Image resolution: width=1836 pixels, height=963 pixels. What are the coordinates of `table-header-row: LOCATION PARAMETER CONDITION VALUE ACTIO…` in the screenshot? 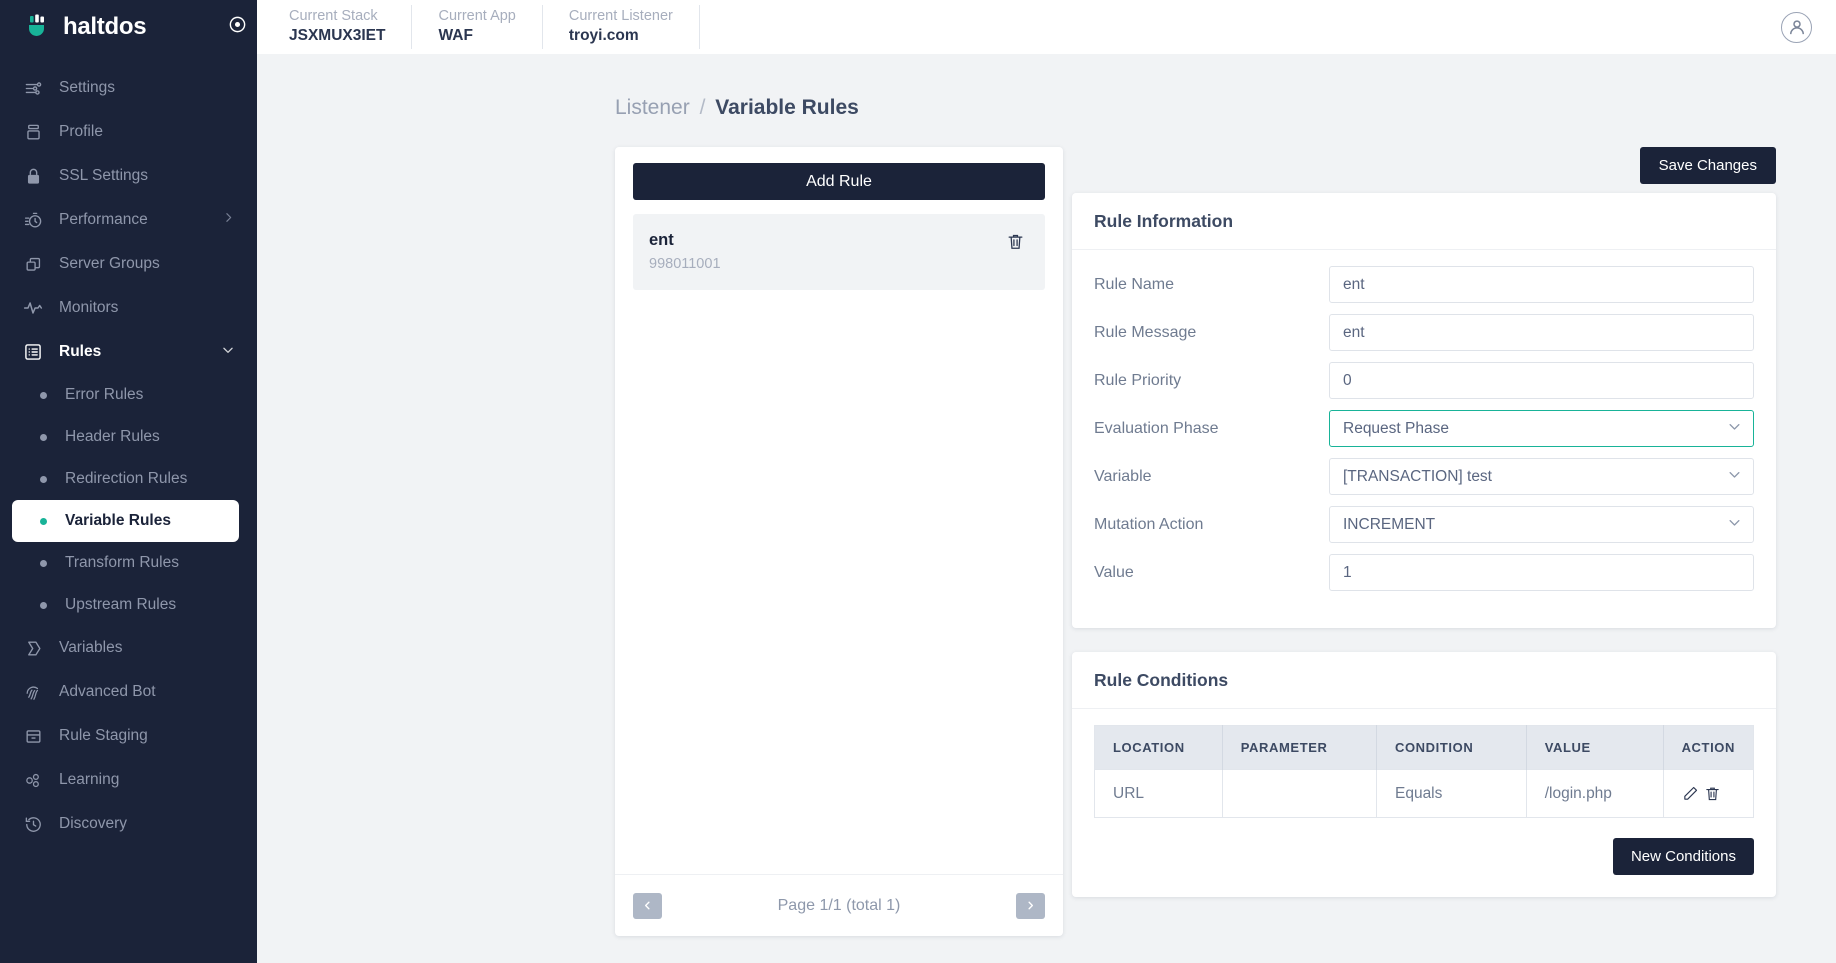 It's located at (1424, 747).